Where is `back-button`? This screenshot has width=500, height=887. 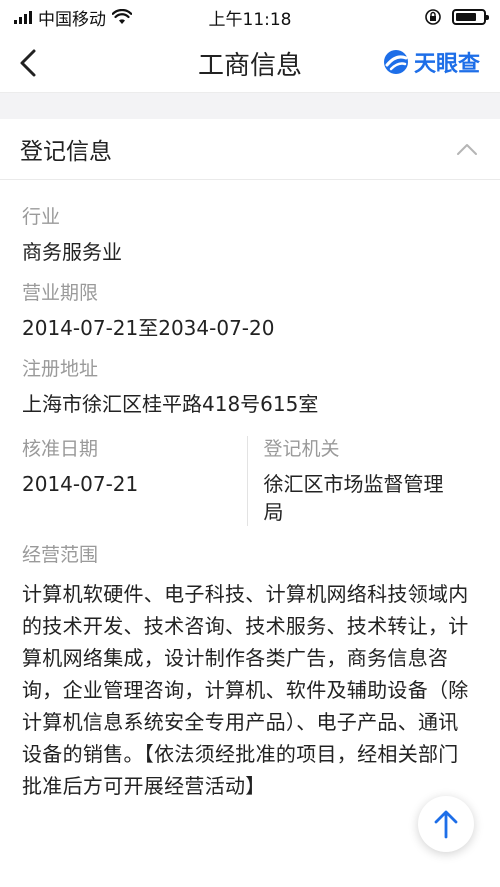
back-button is located at coordinates (28, 63).